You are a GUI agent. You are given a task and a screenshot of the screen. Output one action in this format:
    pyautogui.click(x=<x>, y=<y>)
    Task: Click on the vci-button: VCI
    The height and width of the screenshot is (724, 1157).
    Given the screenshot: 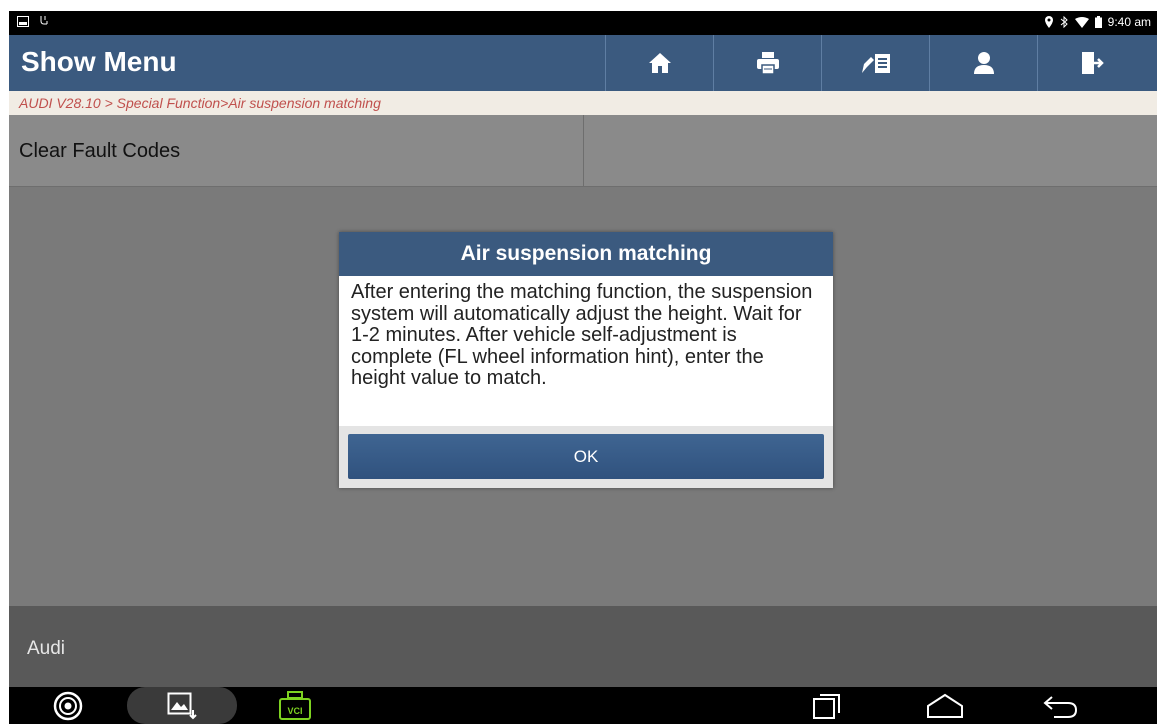 What is the action you would take?
    pyautogui.click(x=295, y=705)
    